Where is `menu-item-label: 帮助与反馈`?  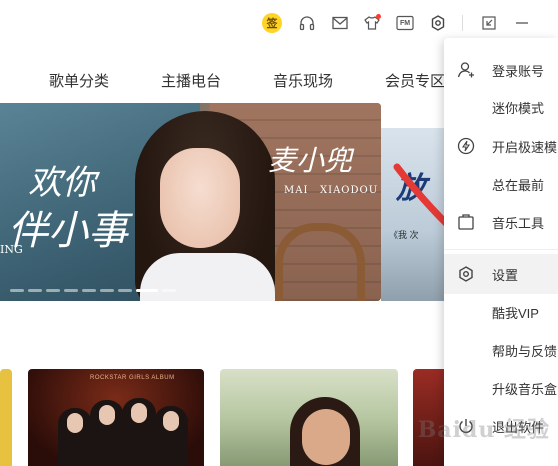 menu-item-label: 帮助与反馈 is located at coordinates (525, 351).